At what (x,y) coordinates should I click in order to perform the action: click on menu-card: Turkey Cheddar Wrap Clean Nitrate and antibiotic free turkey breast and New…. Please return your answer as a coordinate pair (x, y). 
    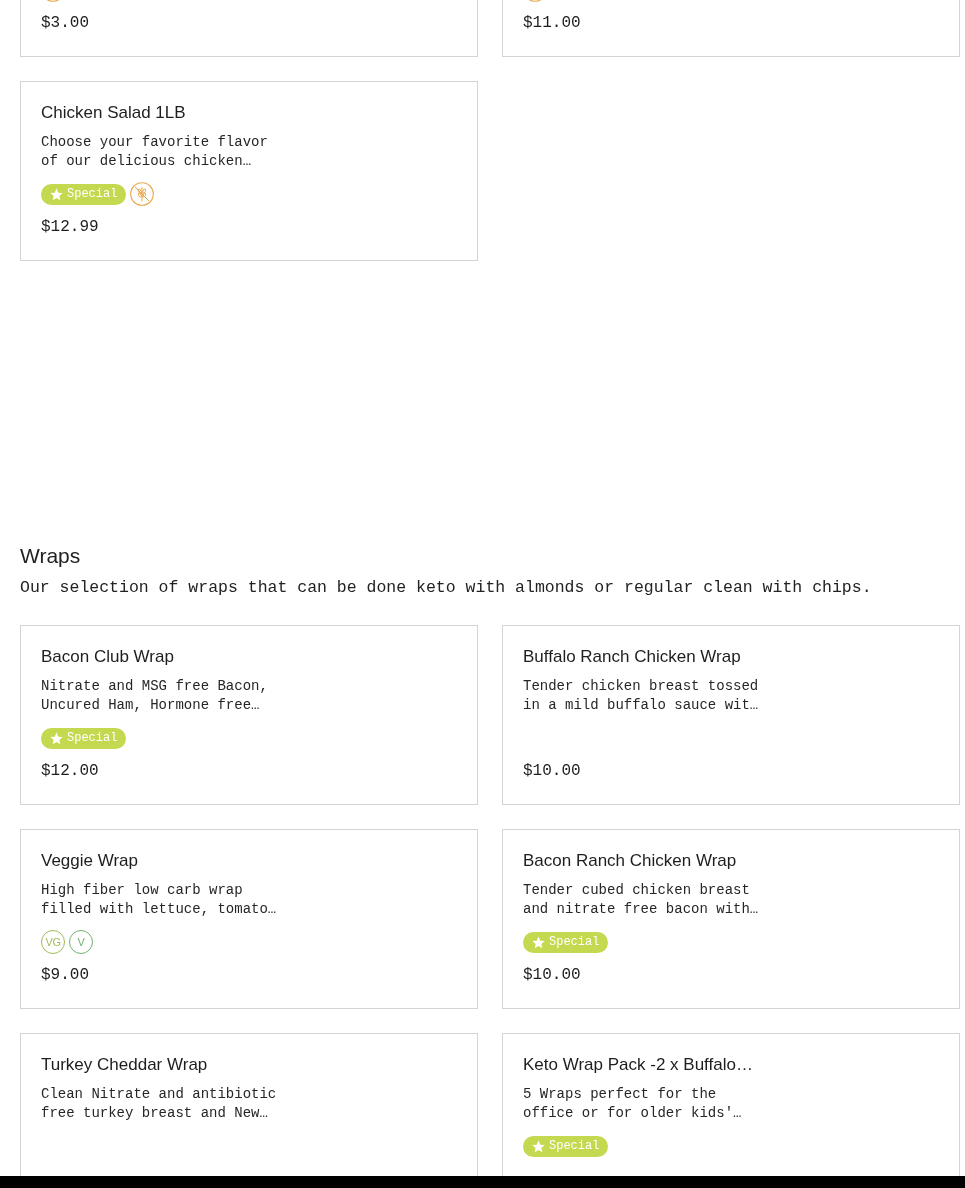
    Looking at the image, I should click on (249, 1104).